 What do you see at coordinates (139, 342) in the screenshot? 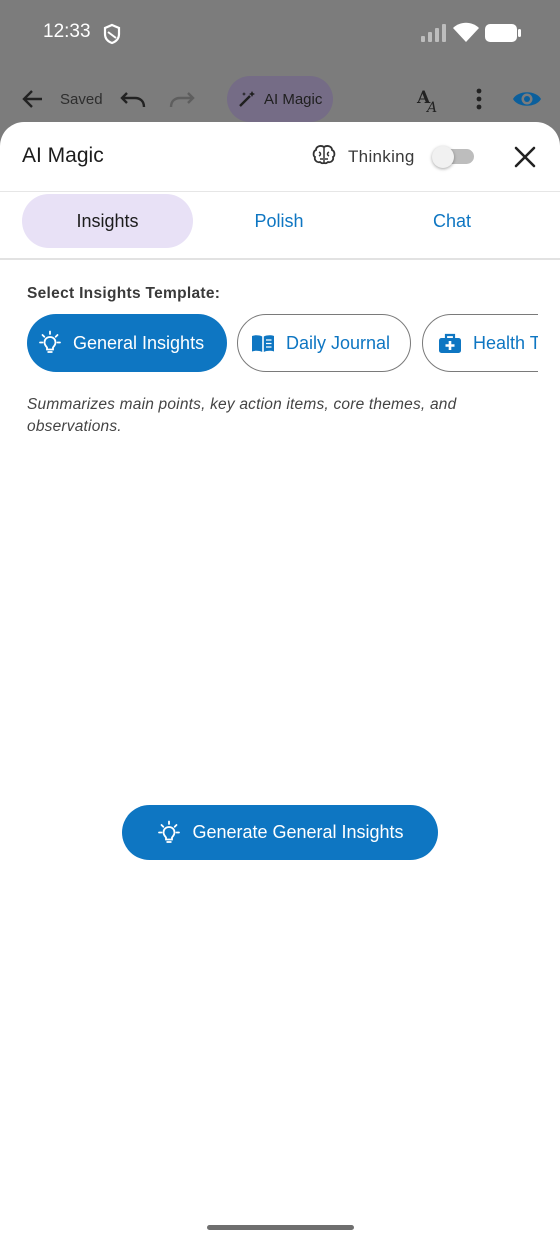
I see `chip-label: General Insights` at bounding box center [139, 342].